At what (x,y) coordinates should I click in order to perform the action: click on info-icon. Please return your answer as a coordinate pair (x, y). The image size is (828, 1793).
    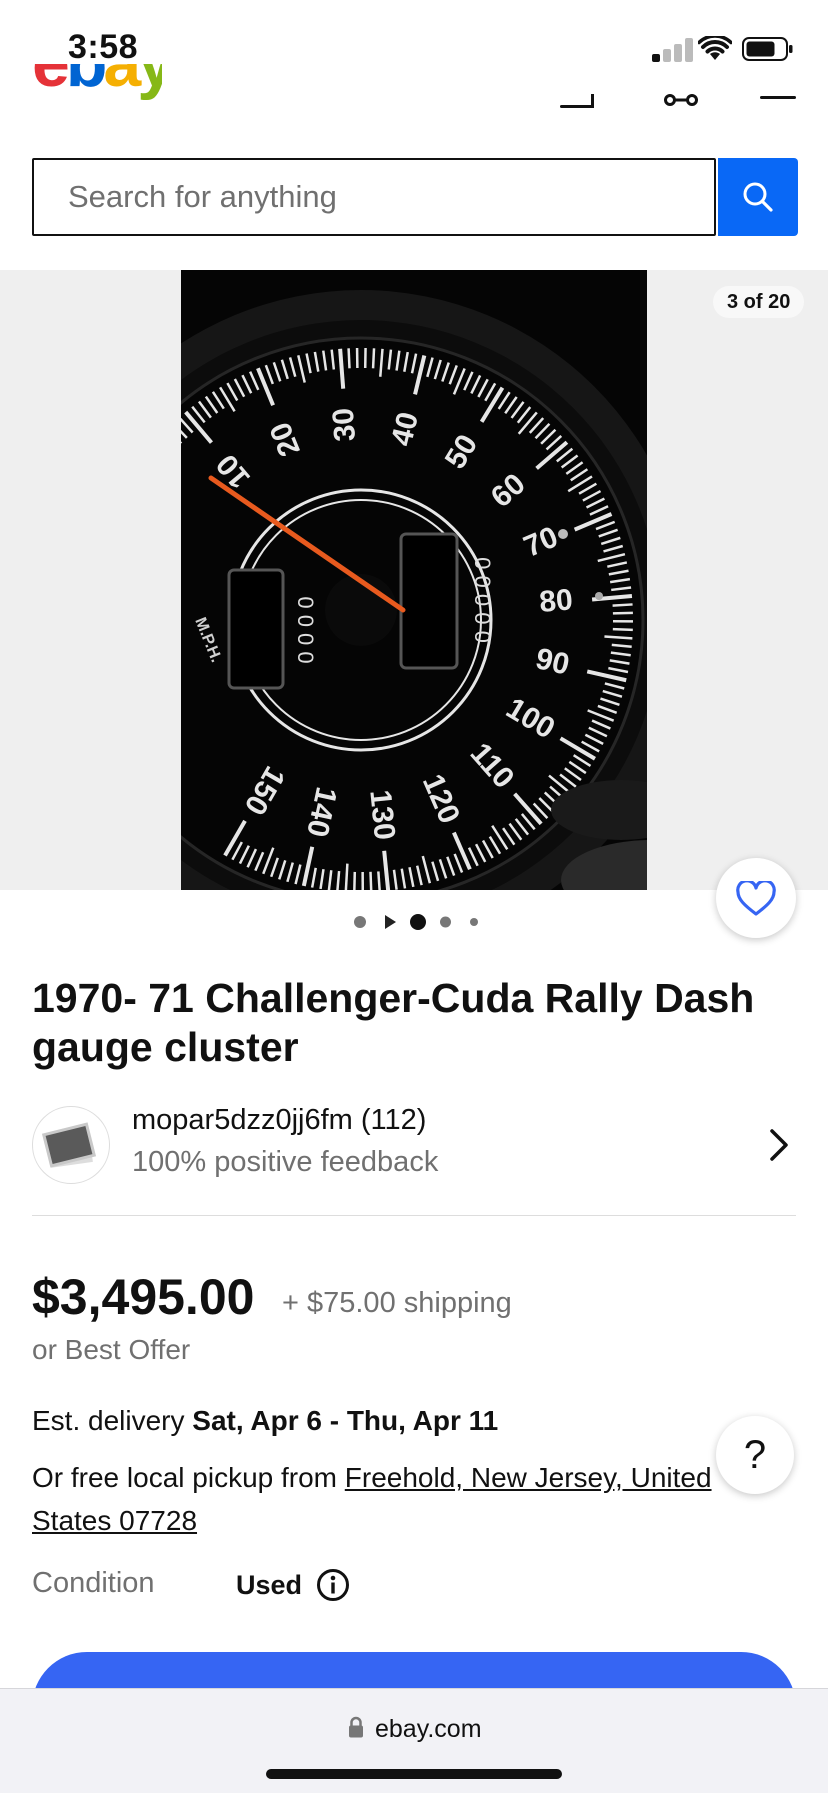
    Looking at the image, I should click on (333, 1585).